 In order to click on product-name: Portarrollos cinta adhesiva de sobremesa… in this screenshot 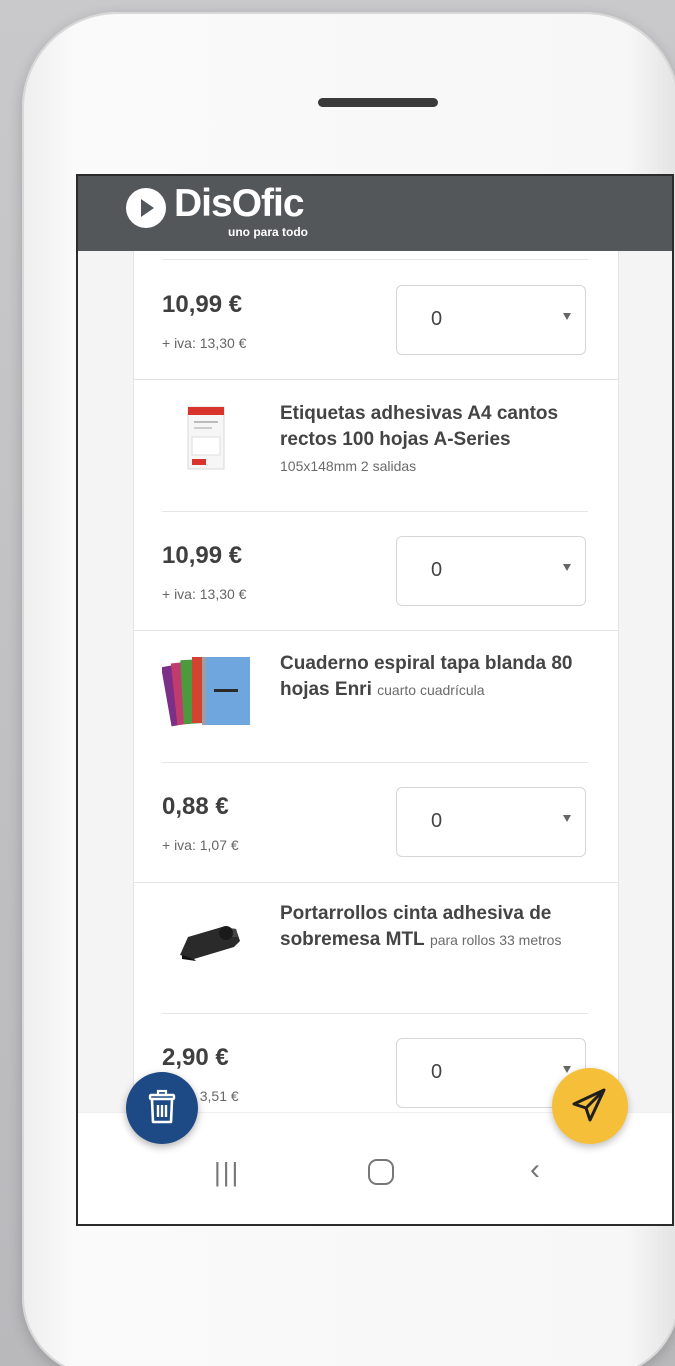, I will do `click(430, 927)`.